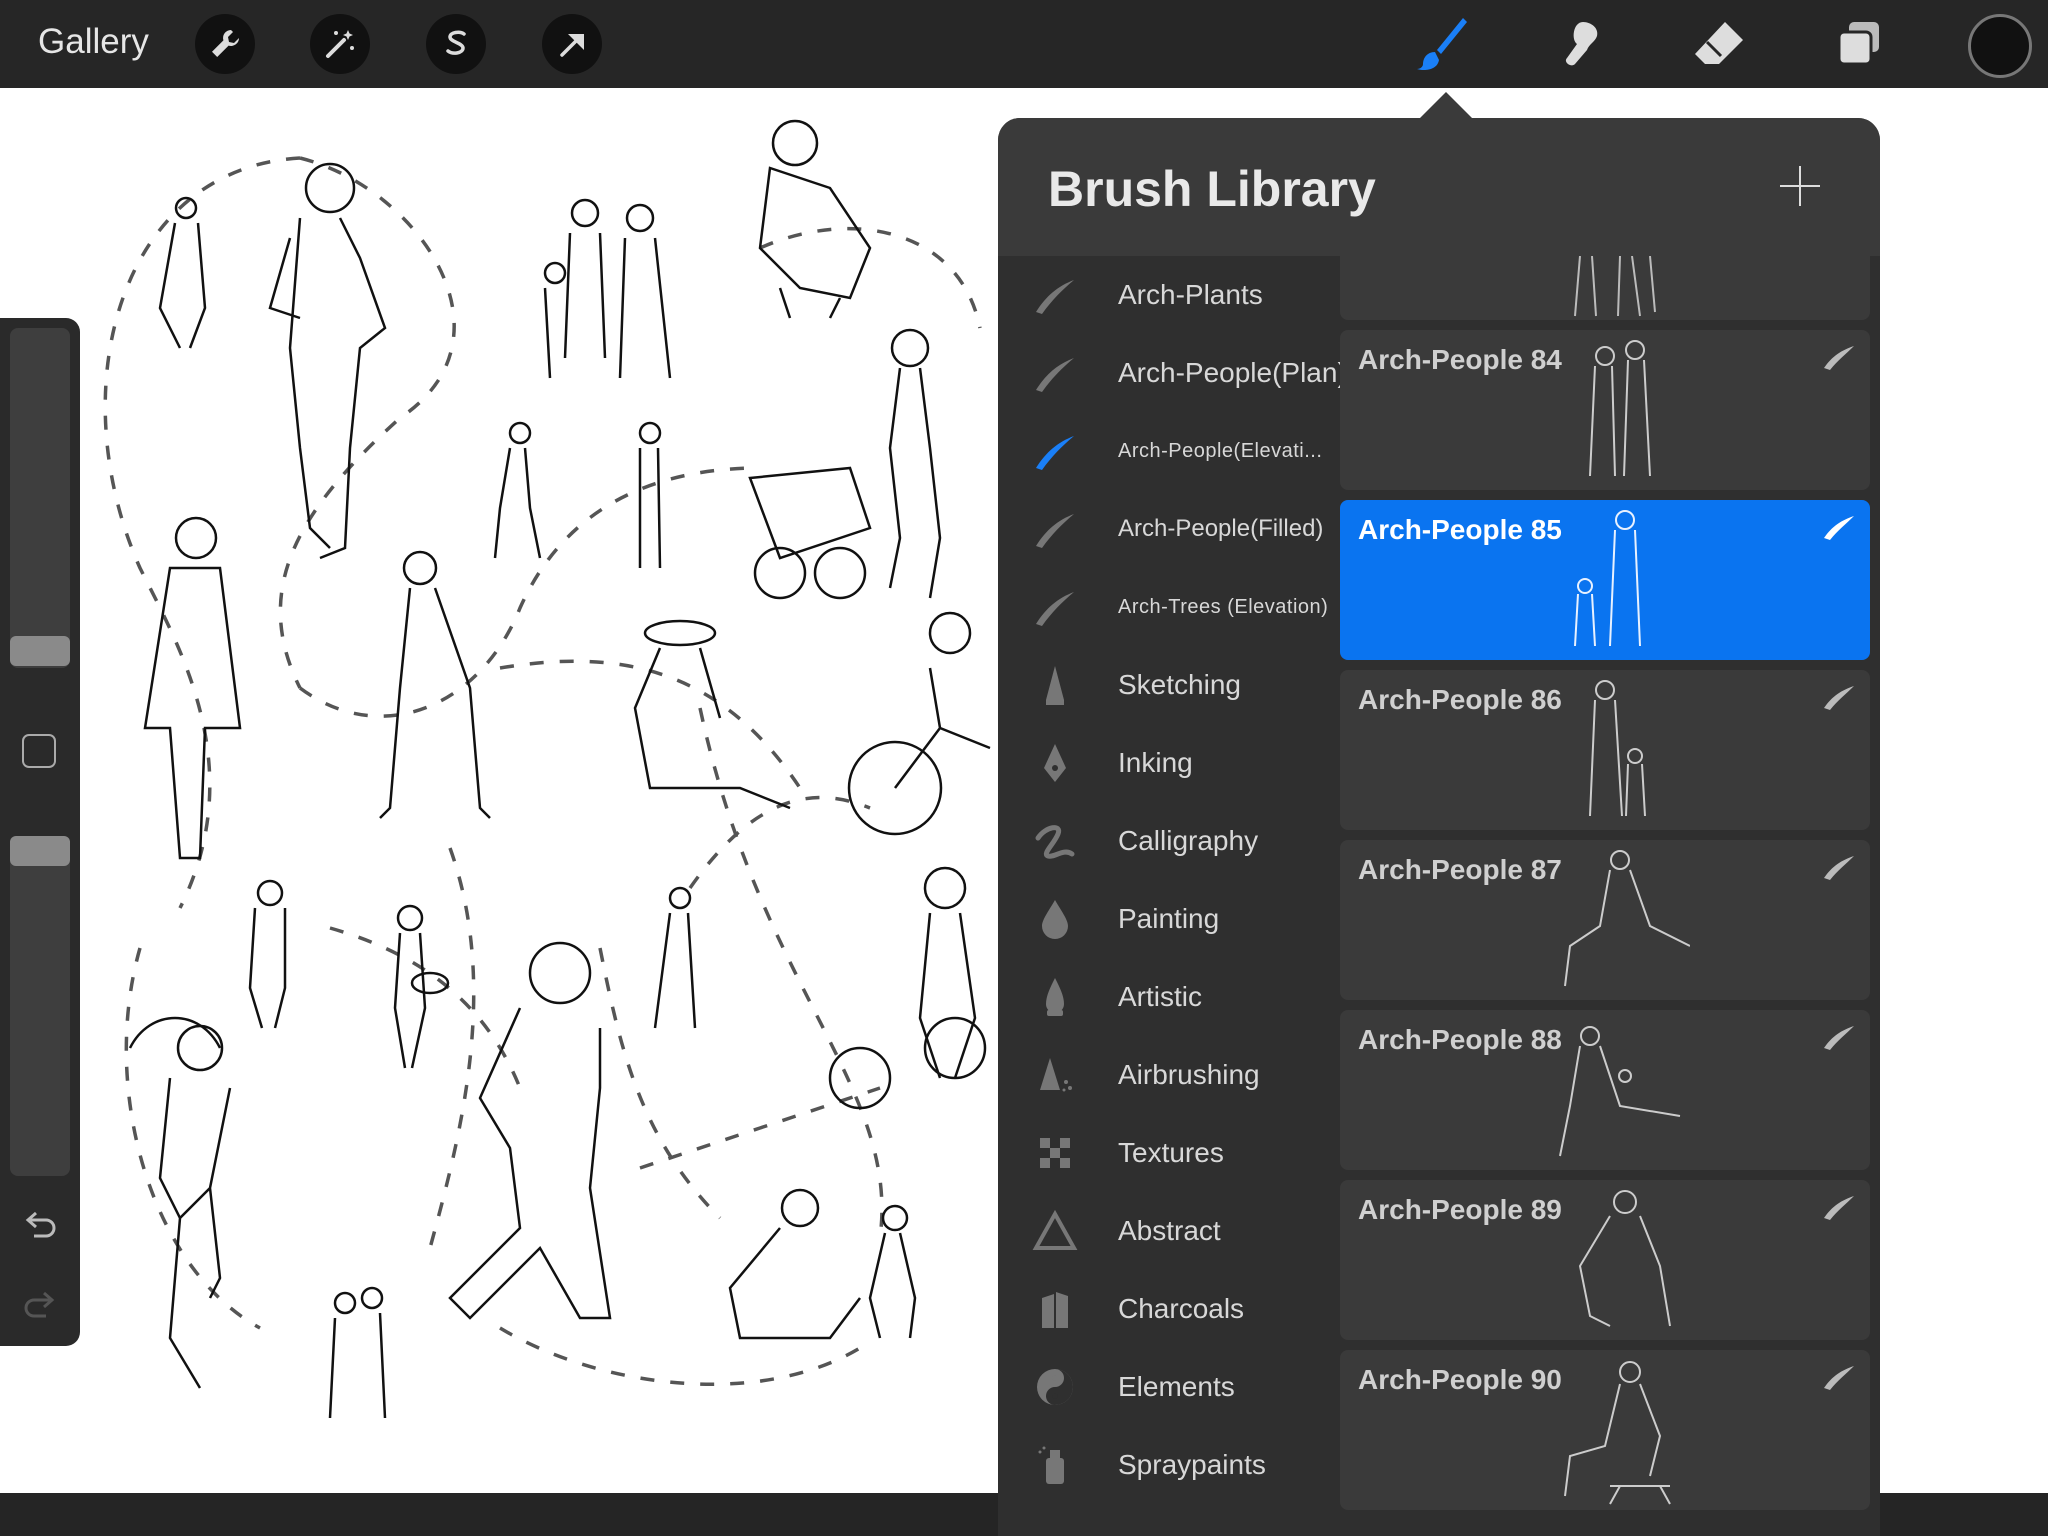  I want to click on brush-set-label: Arch-People(Filled), so click(1221, 528).